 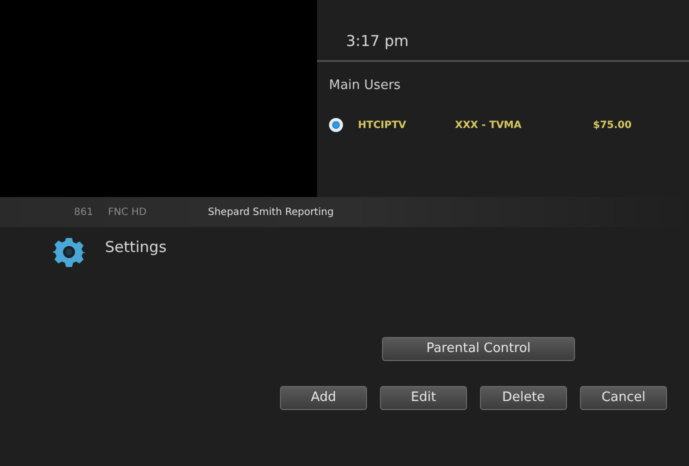 What do you see at coordinates (84, 213) in the screenshot?
I see `channel-number: 861` at bounding box center [84, 213].